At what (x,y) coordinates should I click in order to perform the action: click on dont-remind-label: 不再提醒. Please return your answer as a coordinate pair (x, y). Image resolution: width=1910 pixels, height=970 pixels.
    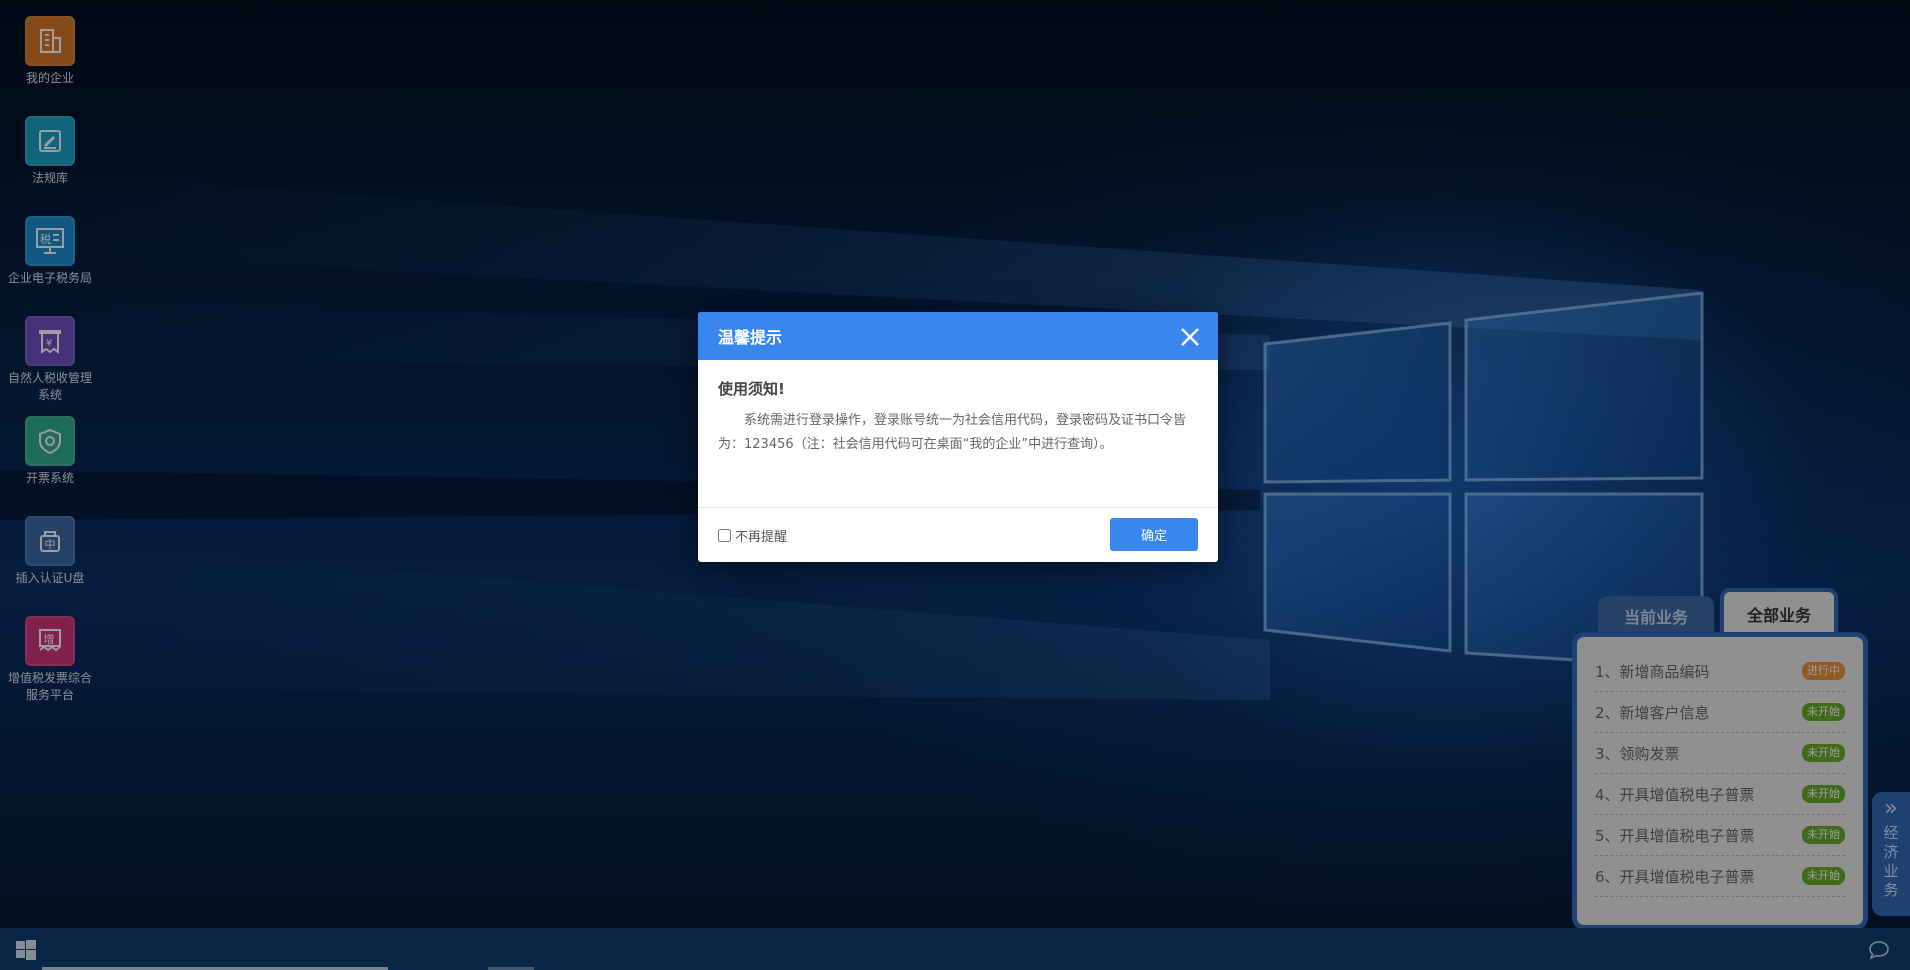
    Looking at the image, I should click on (761, 537).